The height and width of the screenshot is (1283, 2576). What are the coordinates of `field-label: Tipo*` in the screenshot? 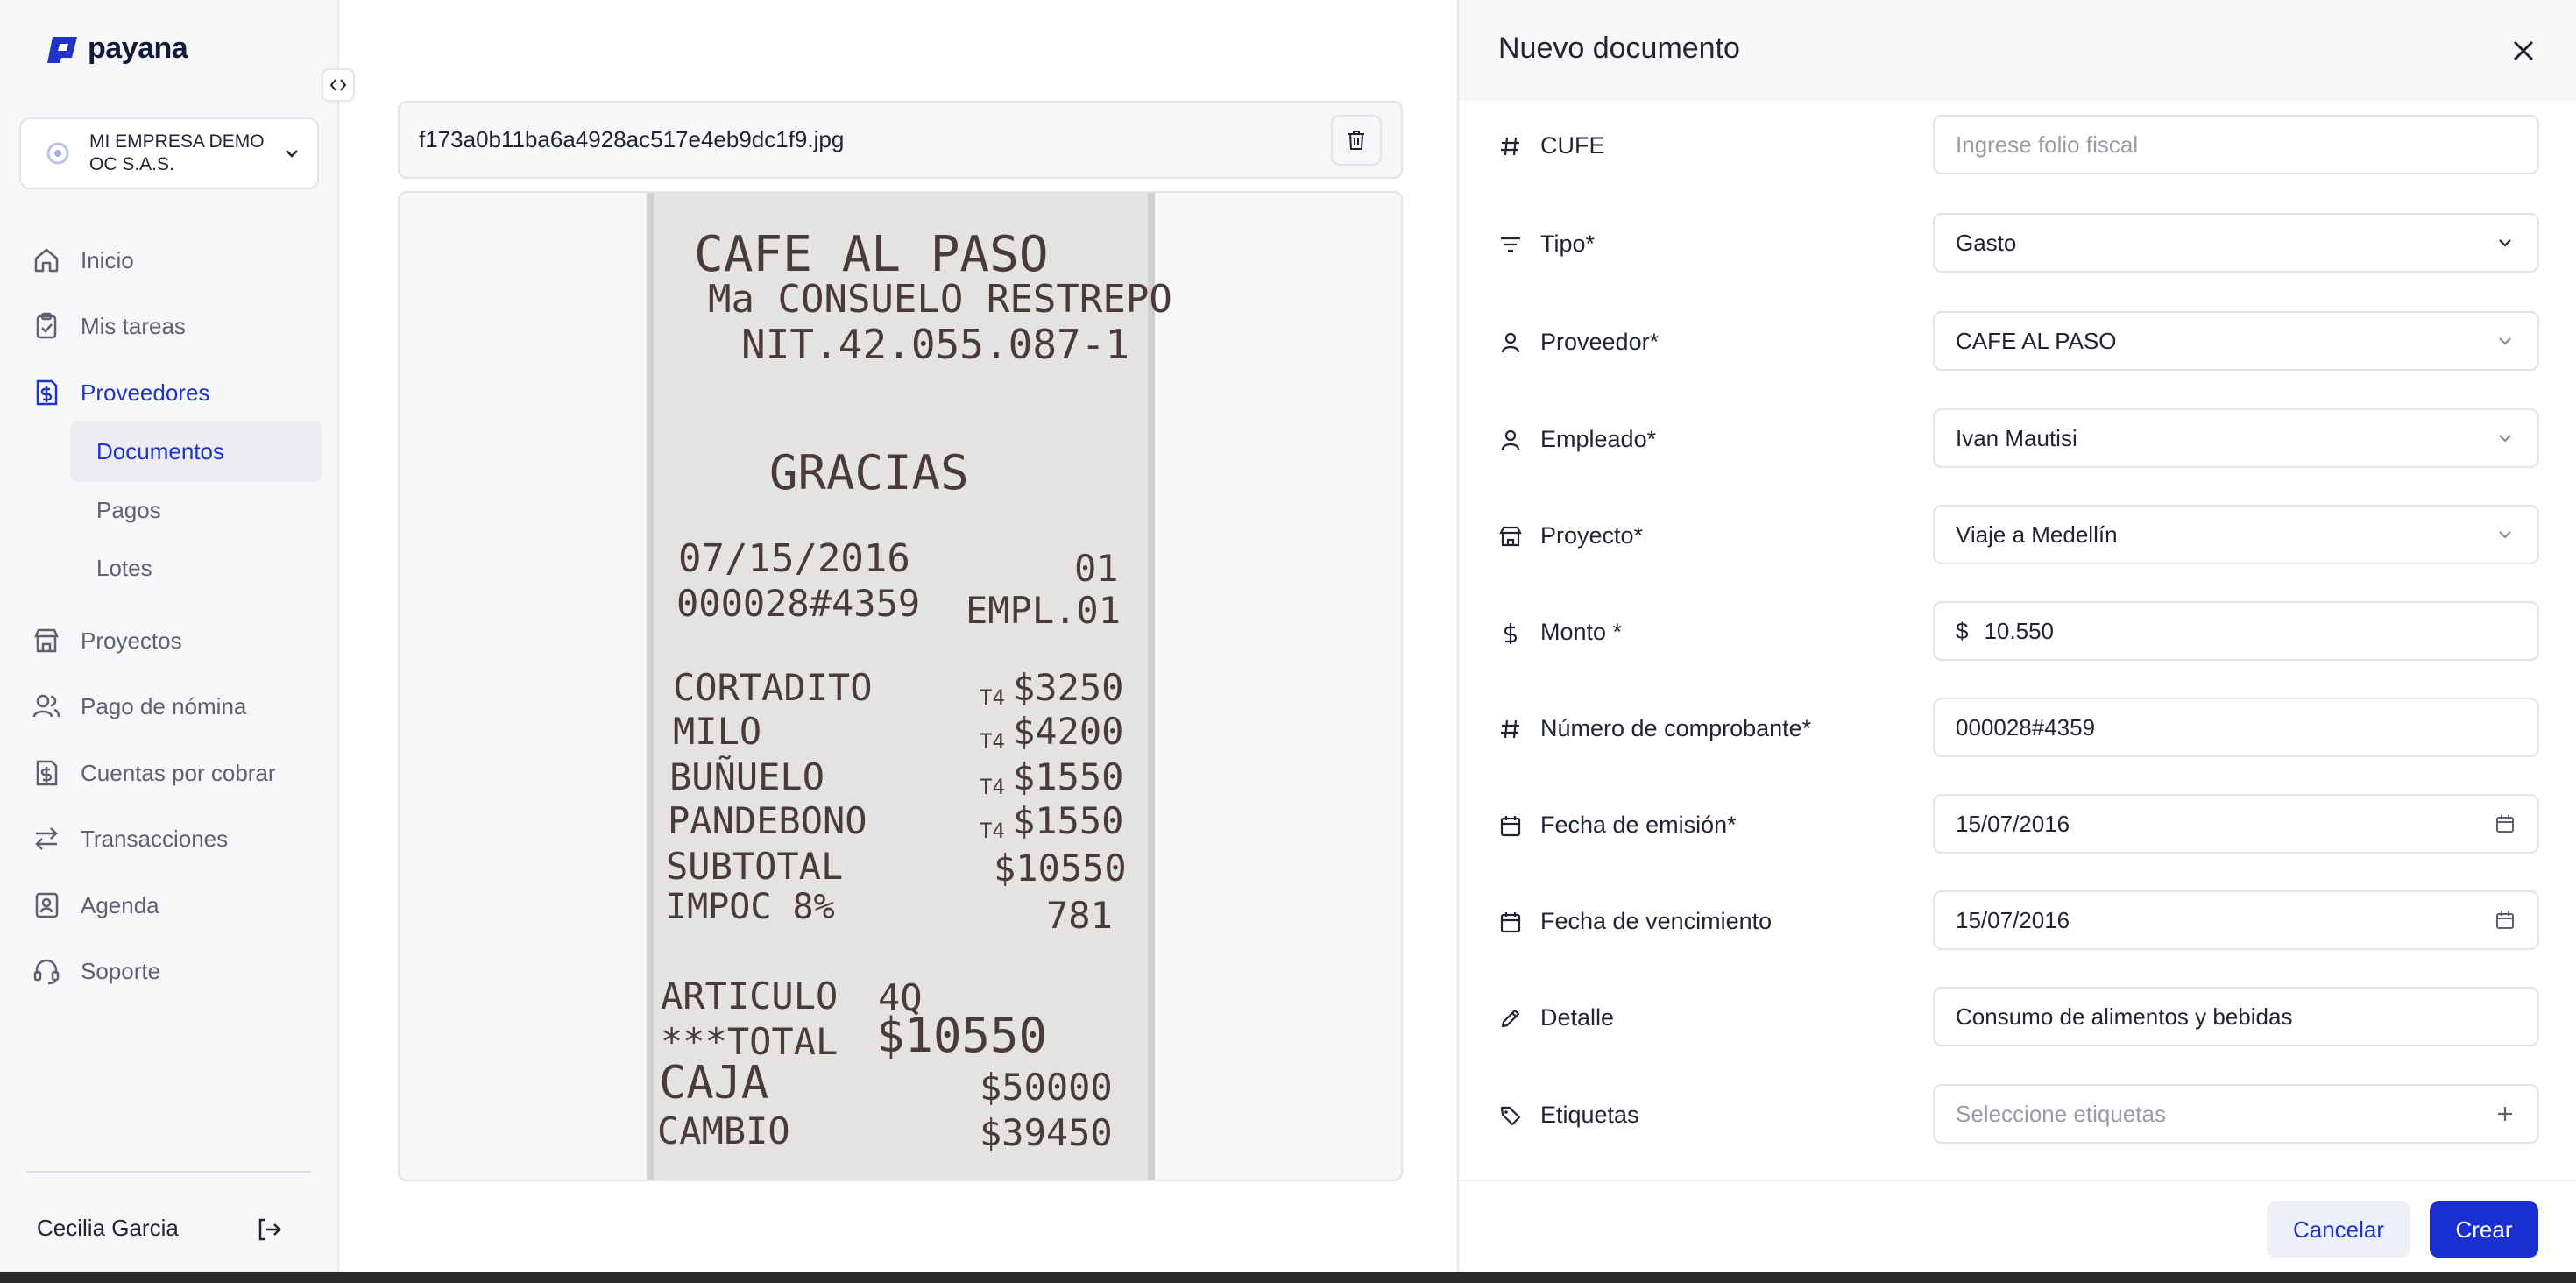 It's located at (1546, 244).